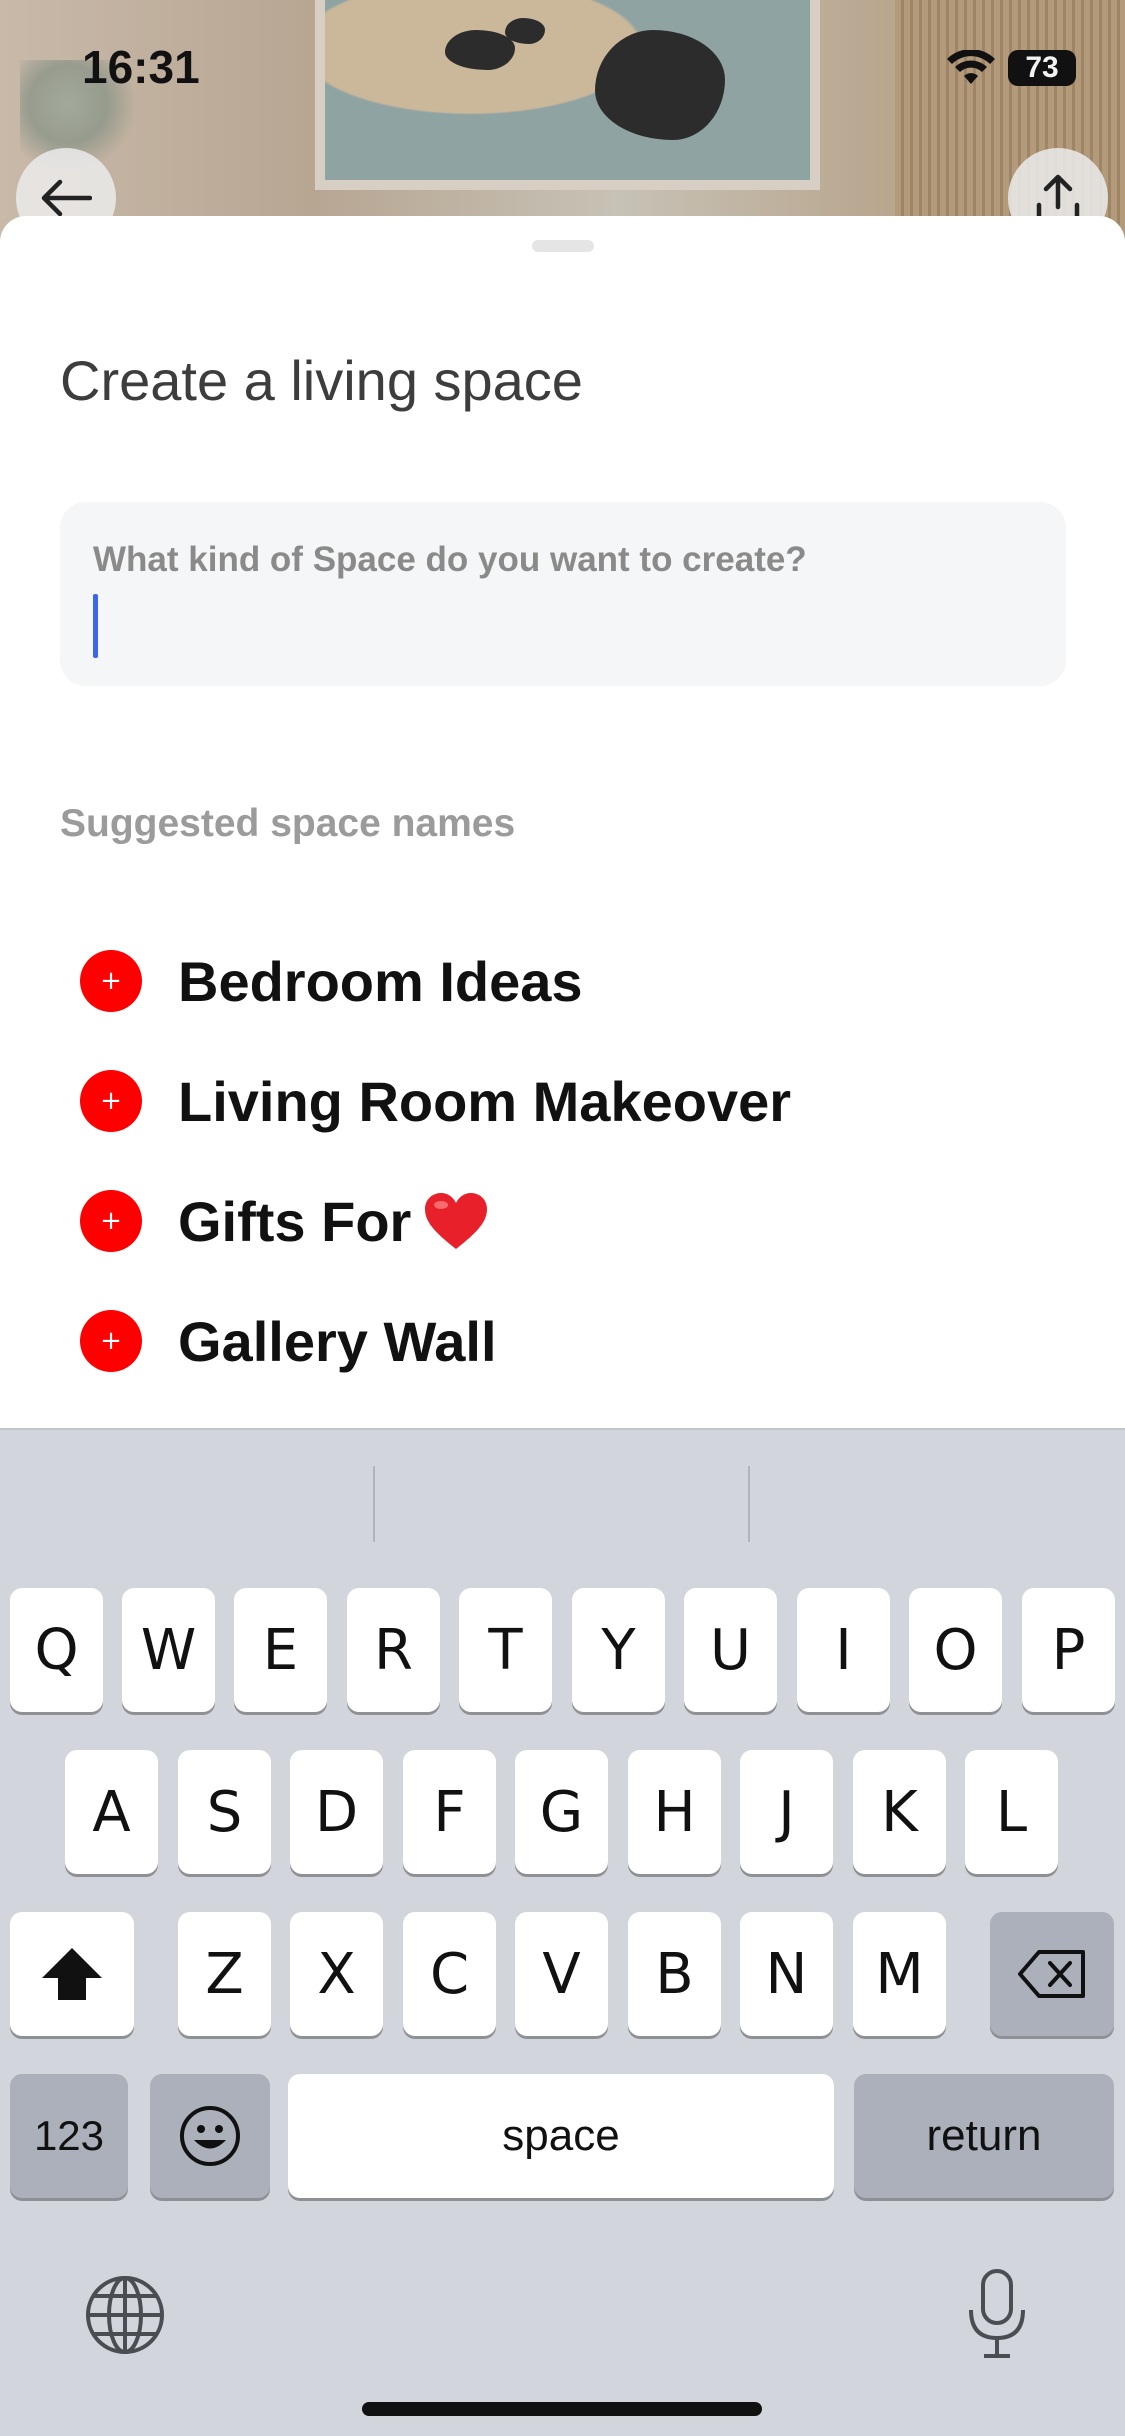 The image size is (1125, 2436). I want to click on key-g: G, so click(561, 1812).